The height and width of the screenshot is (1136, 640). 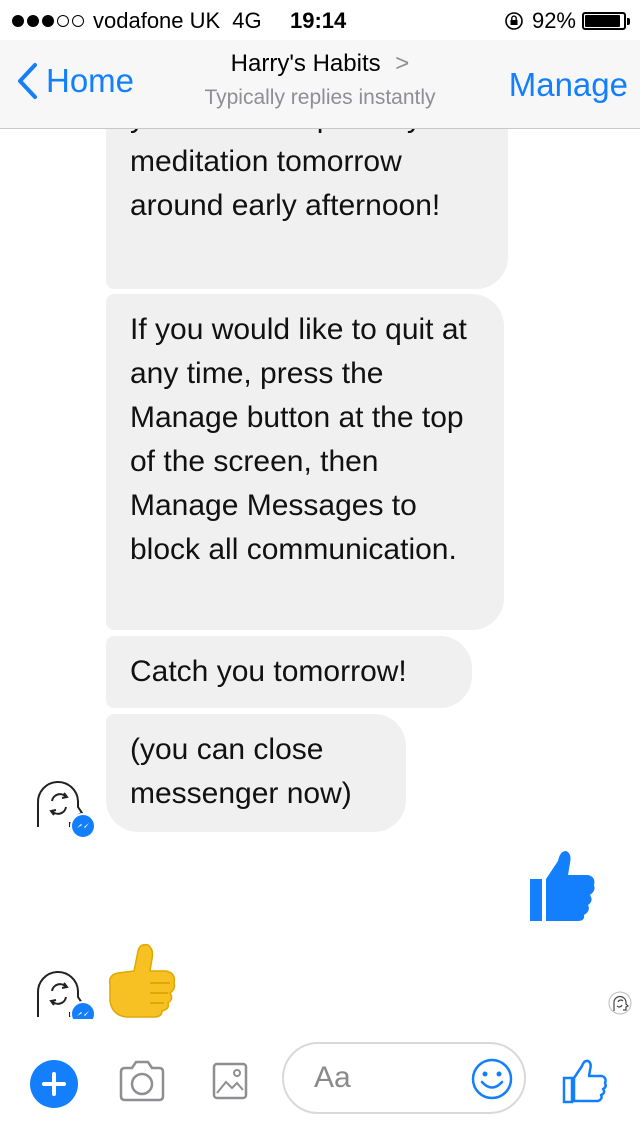 What do you see at coordinates (142, 1081) in the screenshot?
I see `camera-icon` at bounding box center [142, 1081].